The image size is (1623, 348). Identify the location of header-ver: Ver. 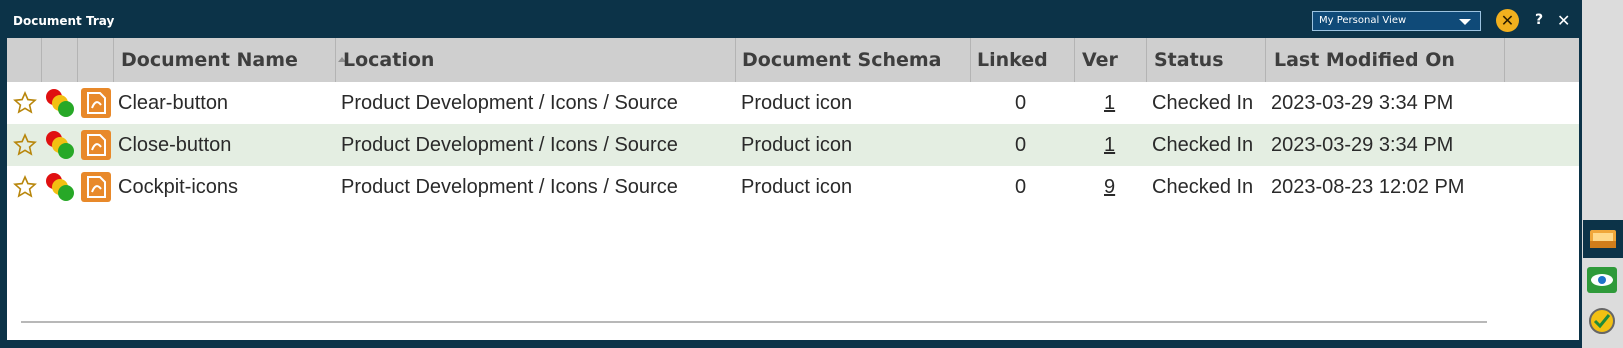
(1100, 60).